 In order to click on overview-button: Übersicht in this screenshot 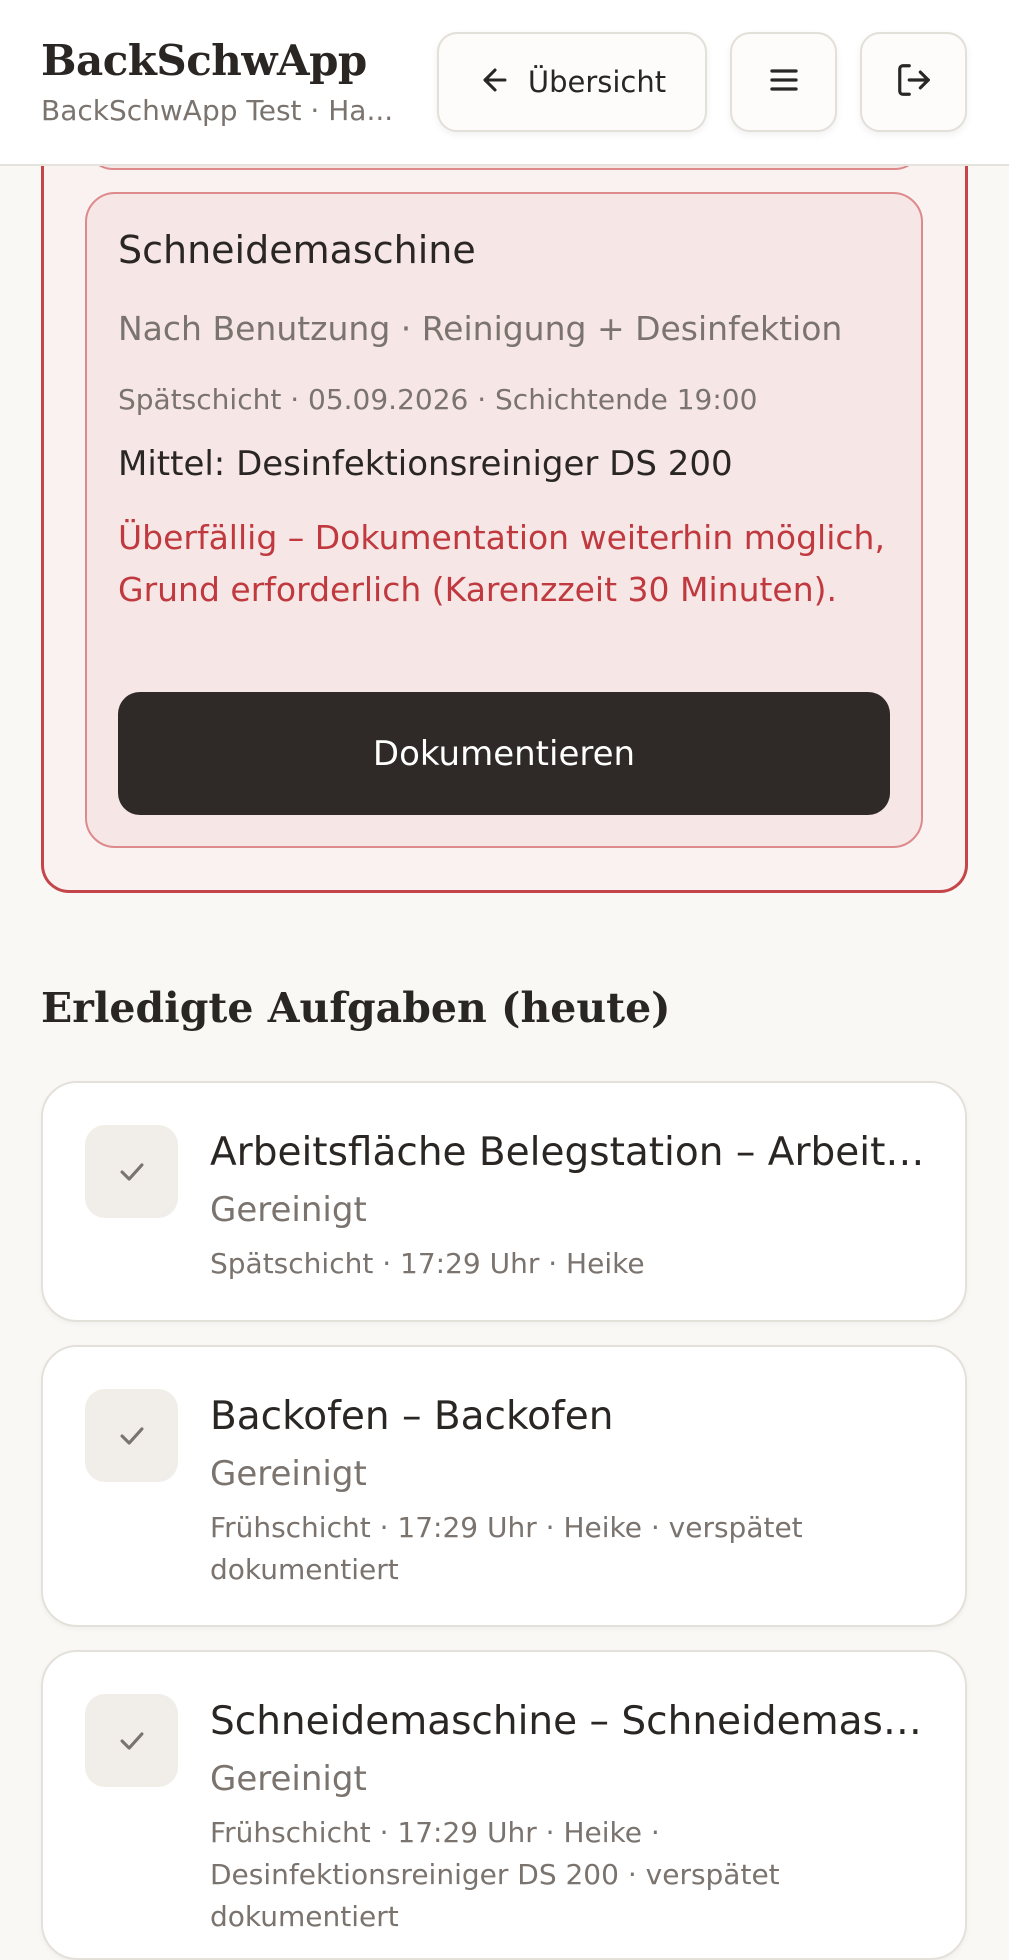, I will do `click(572, 82)`.